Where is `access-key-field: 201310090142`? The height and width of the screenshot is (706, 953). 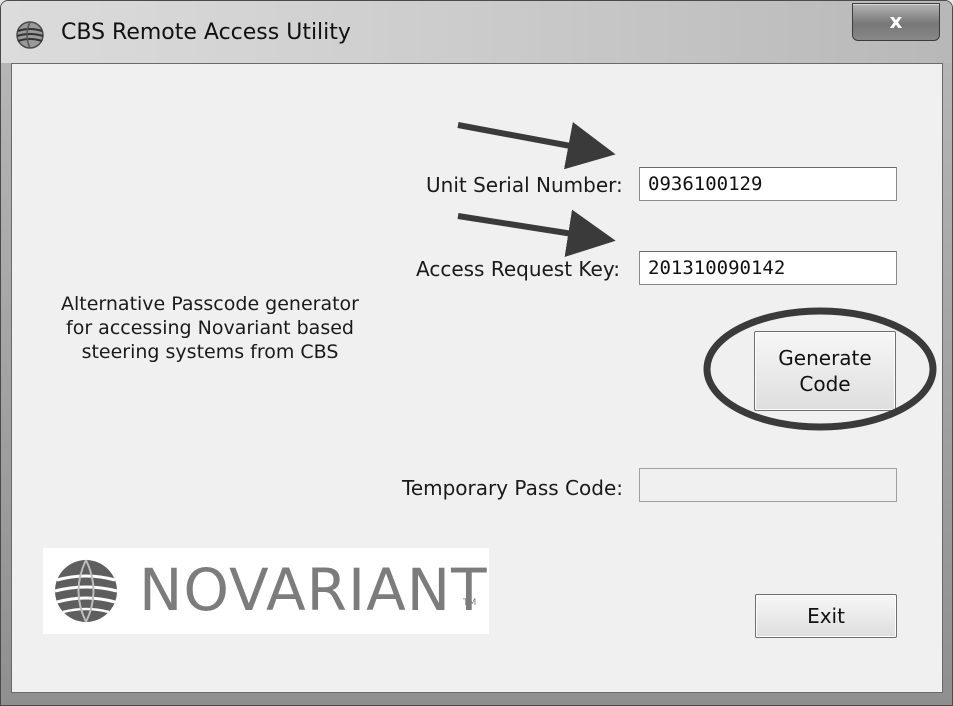 access-key-field: 201310090142 is located at coordinates (768, 268).